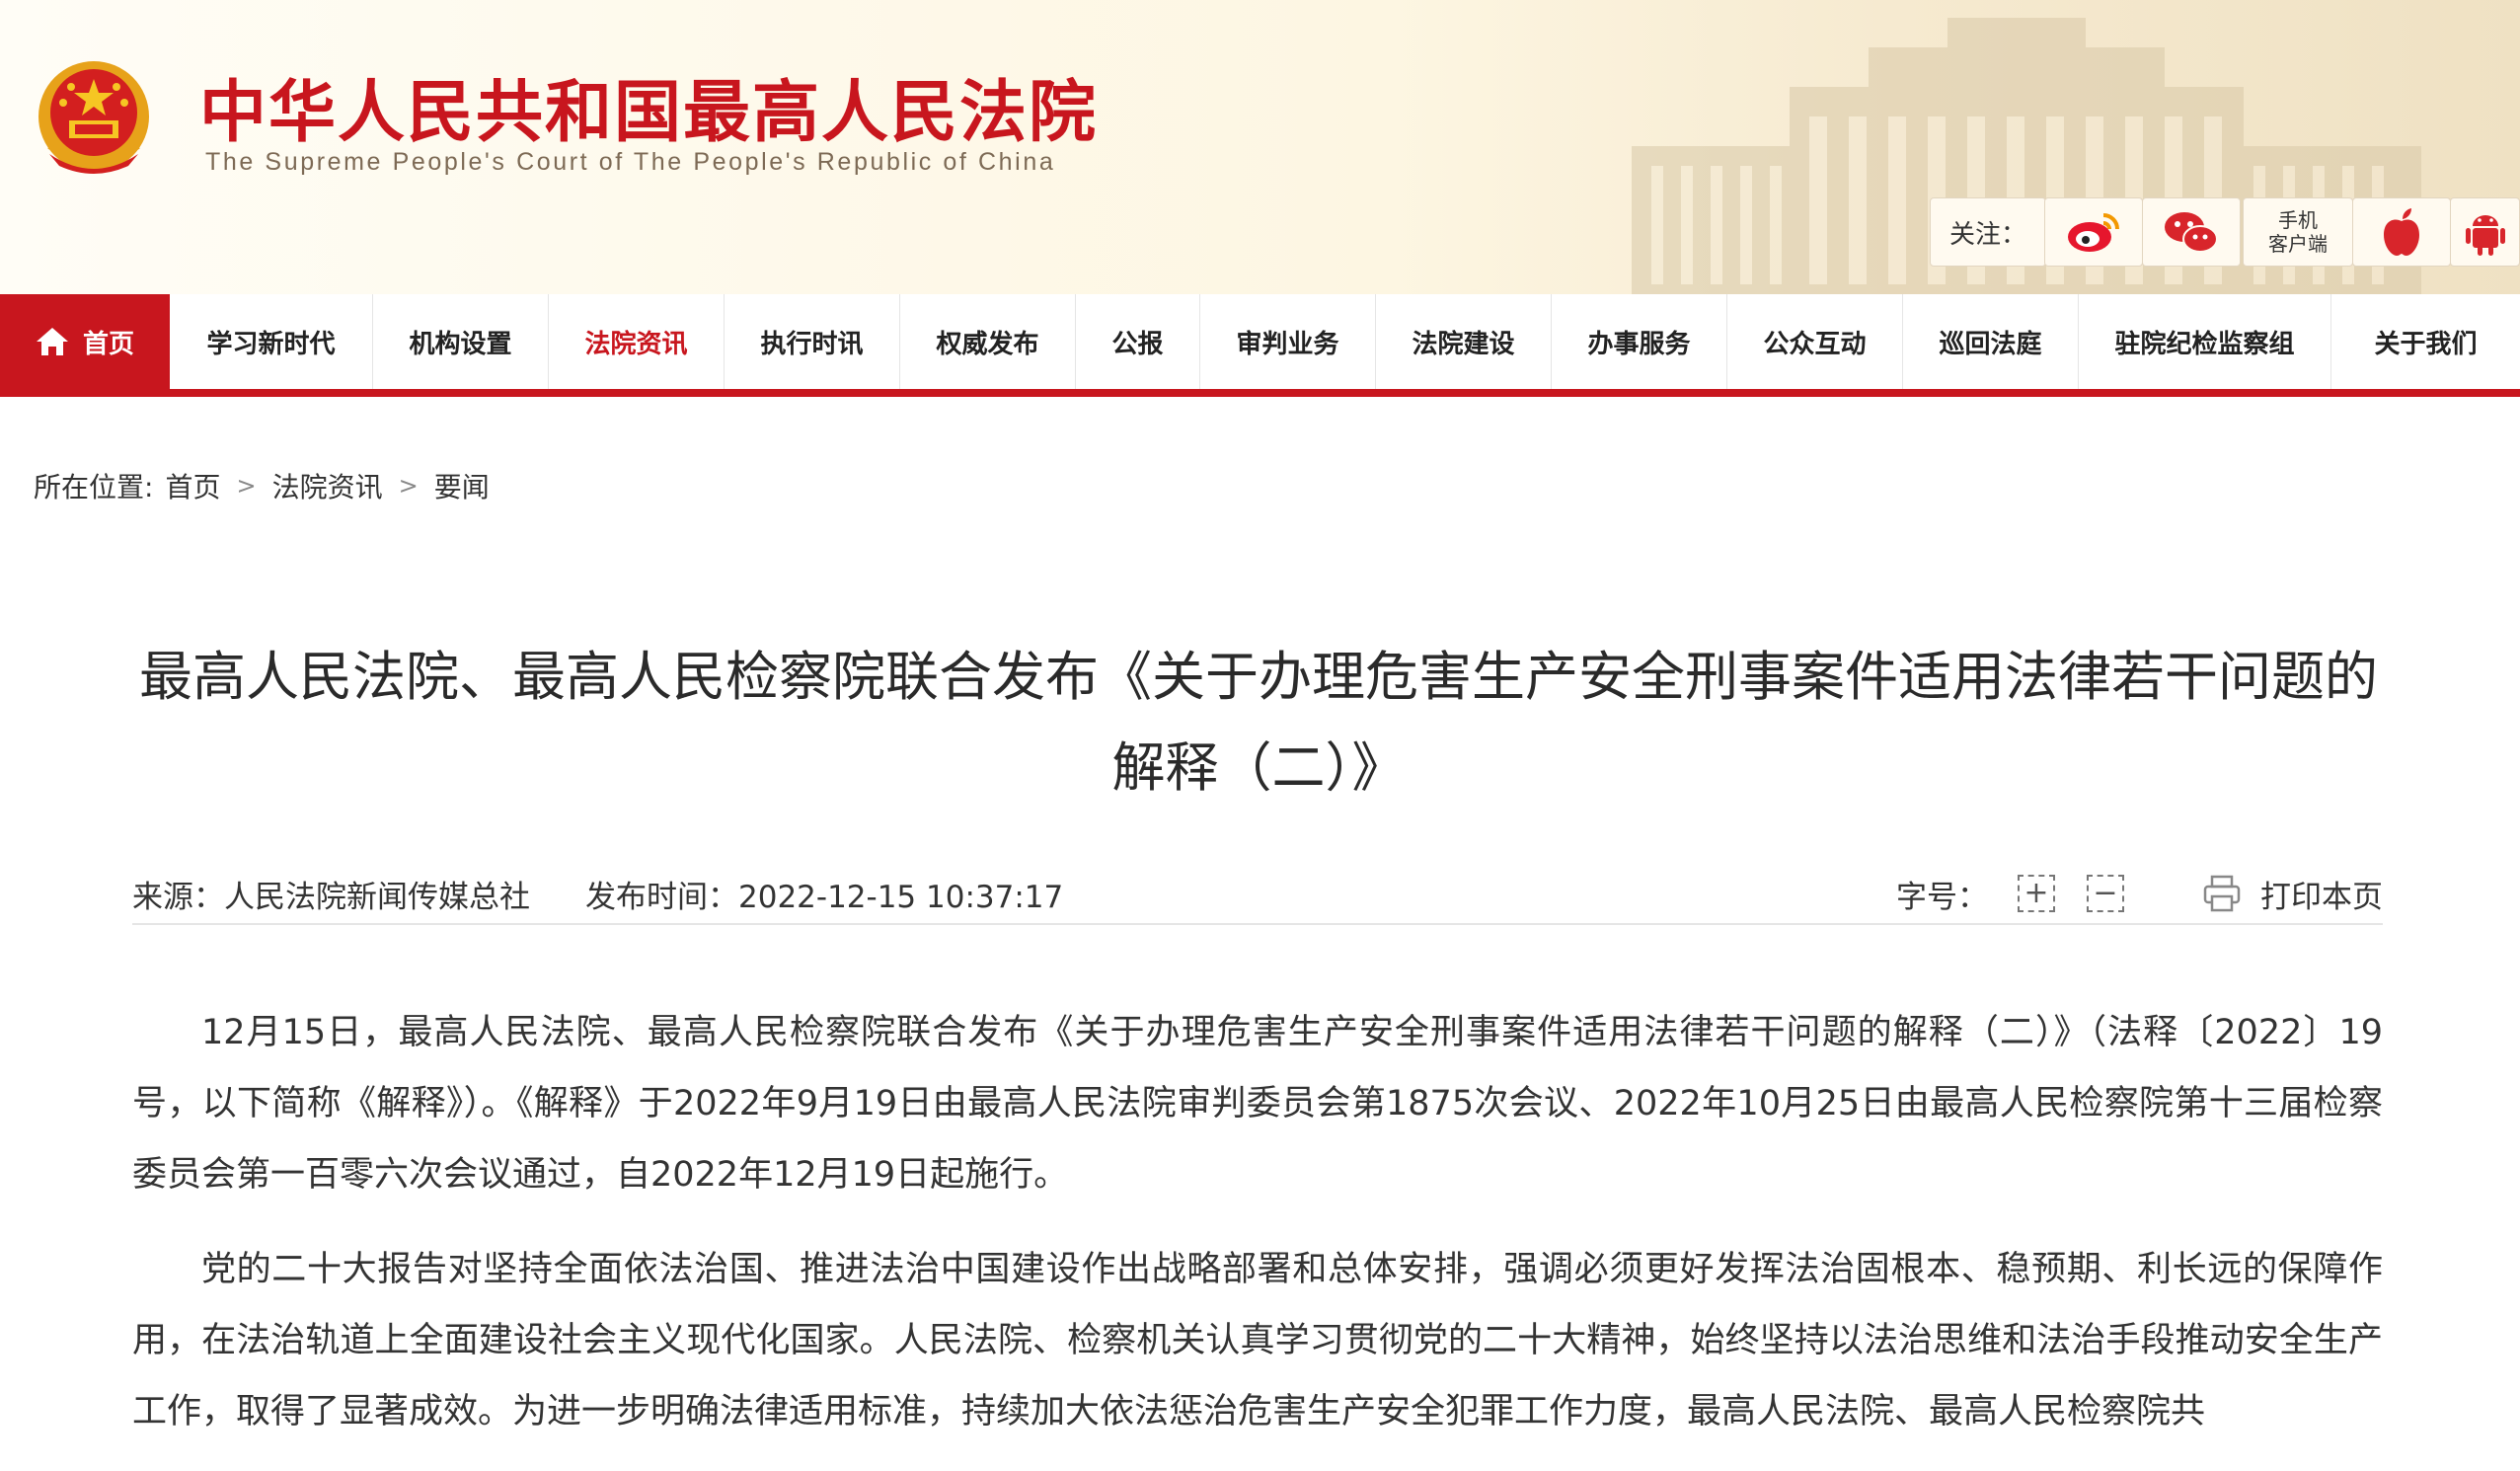  What do you see at coordinates (988, 341) in the screenshot?
I see `nav-item-authoritative-release: 权威发布` at bounding box center [988, 341].